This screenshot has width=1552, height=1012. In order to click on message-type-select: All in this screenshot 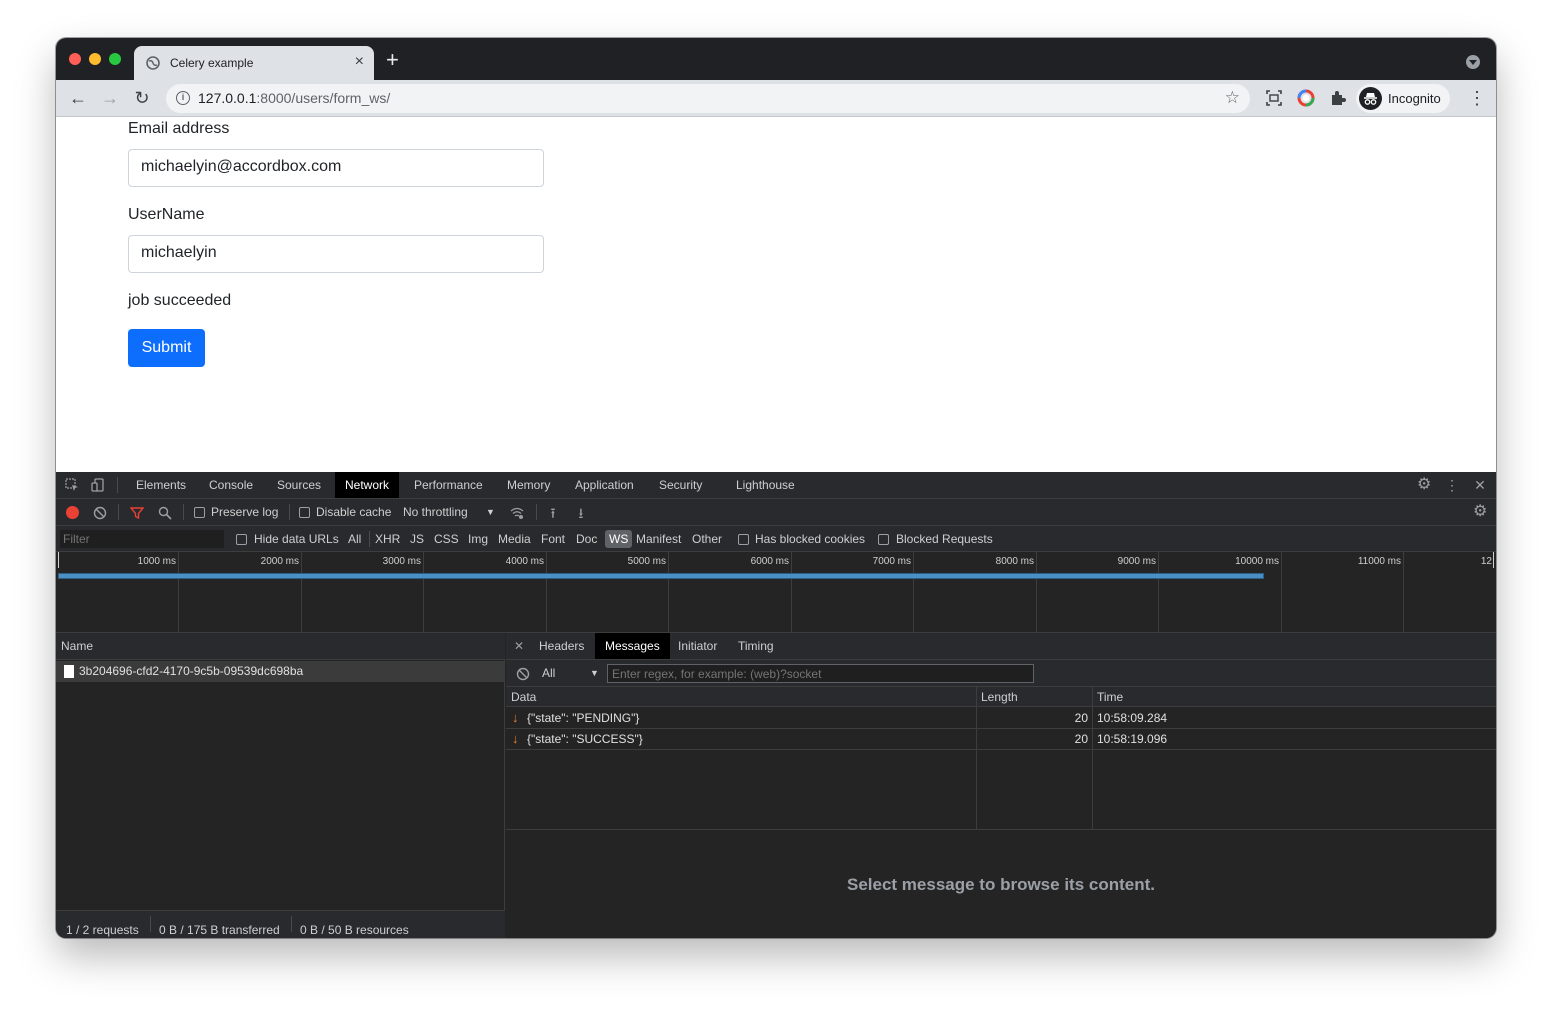, I will do `click(548, 673)`.